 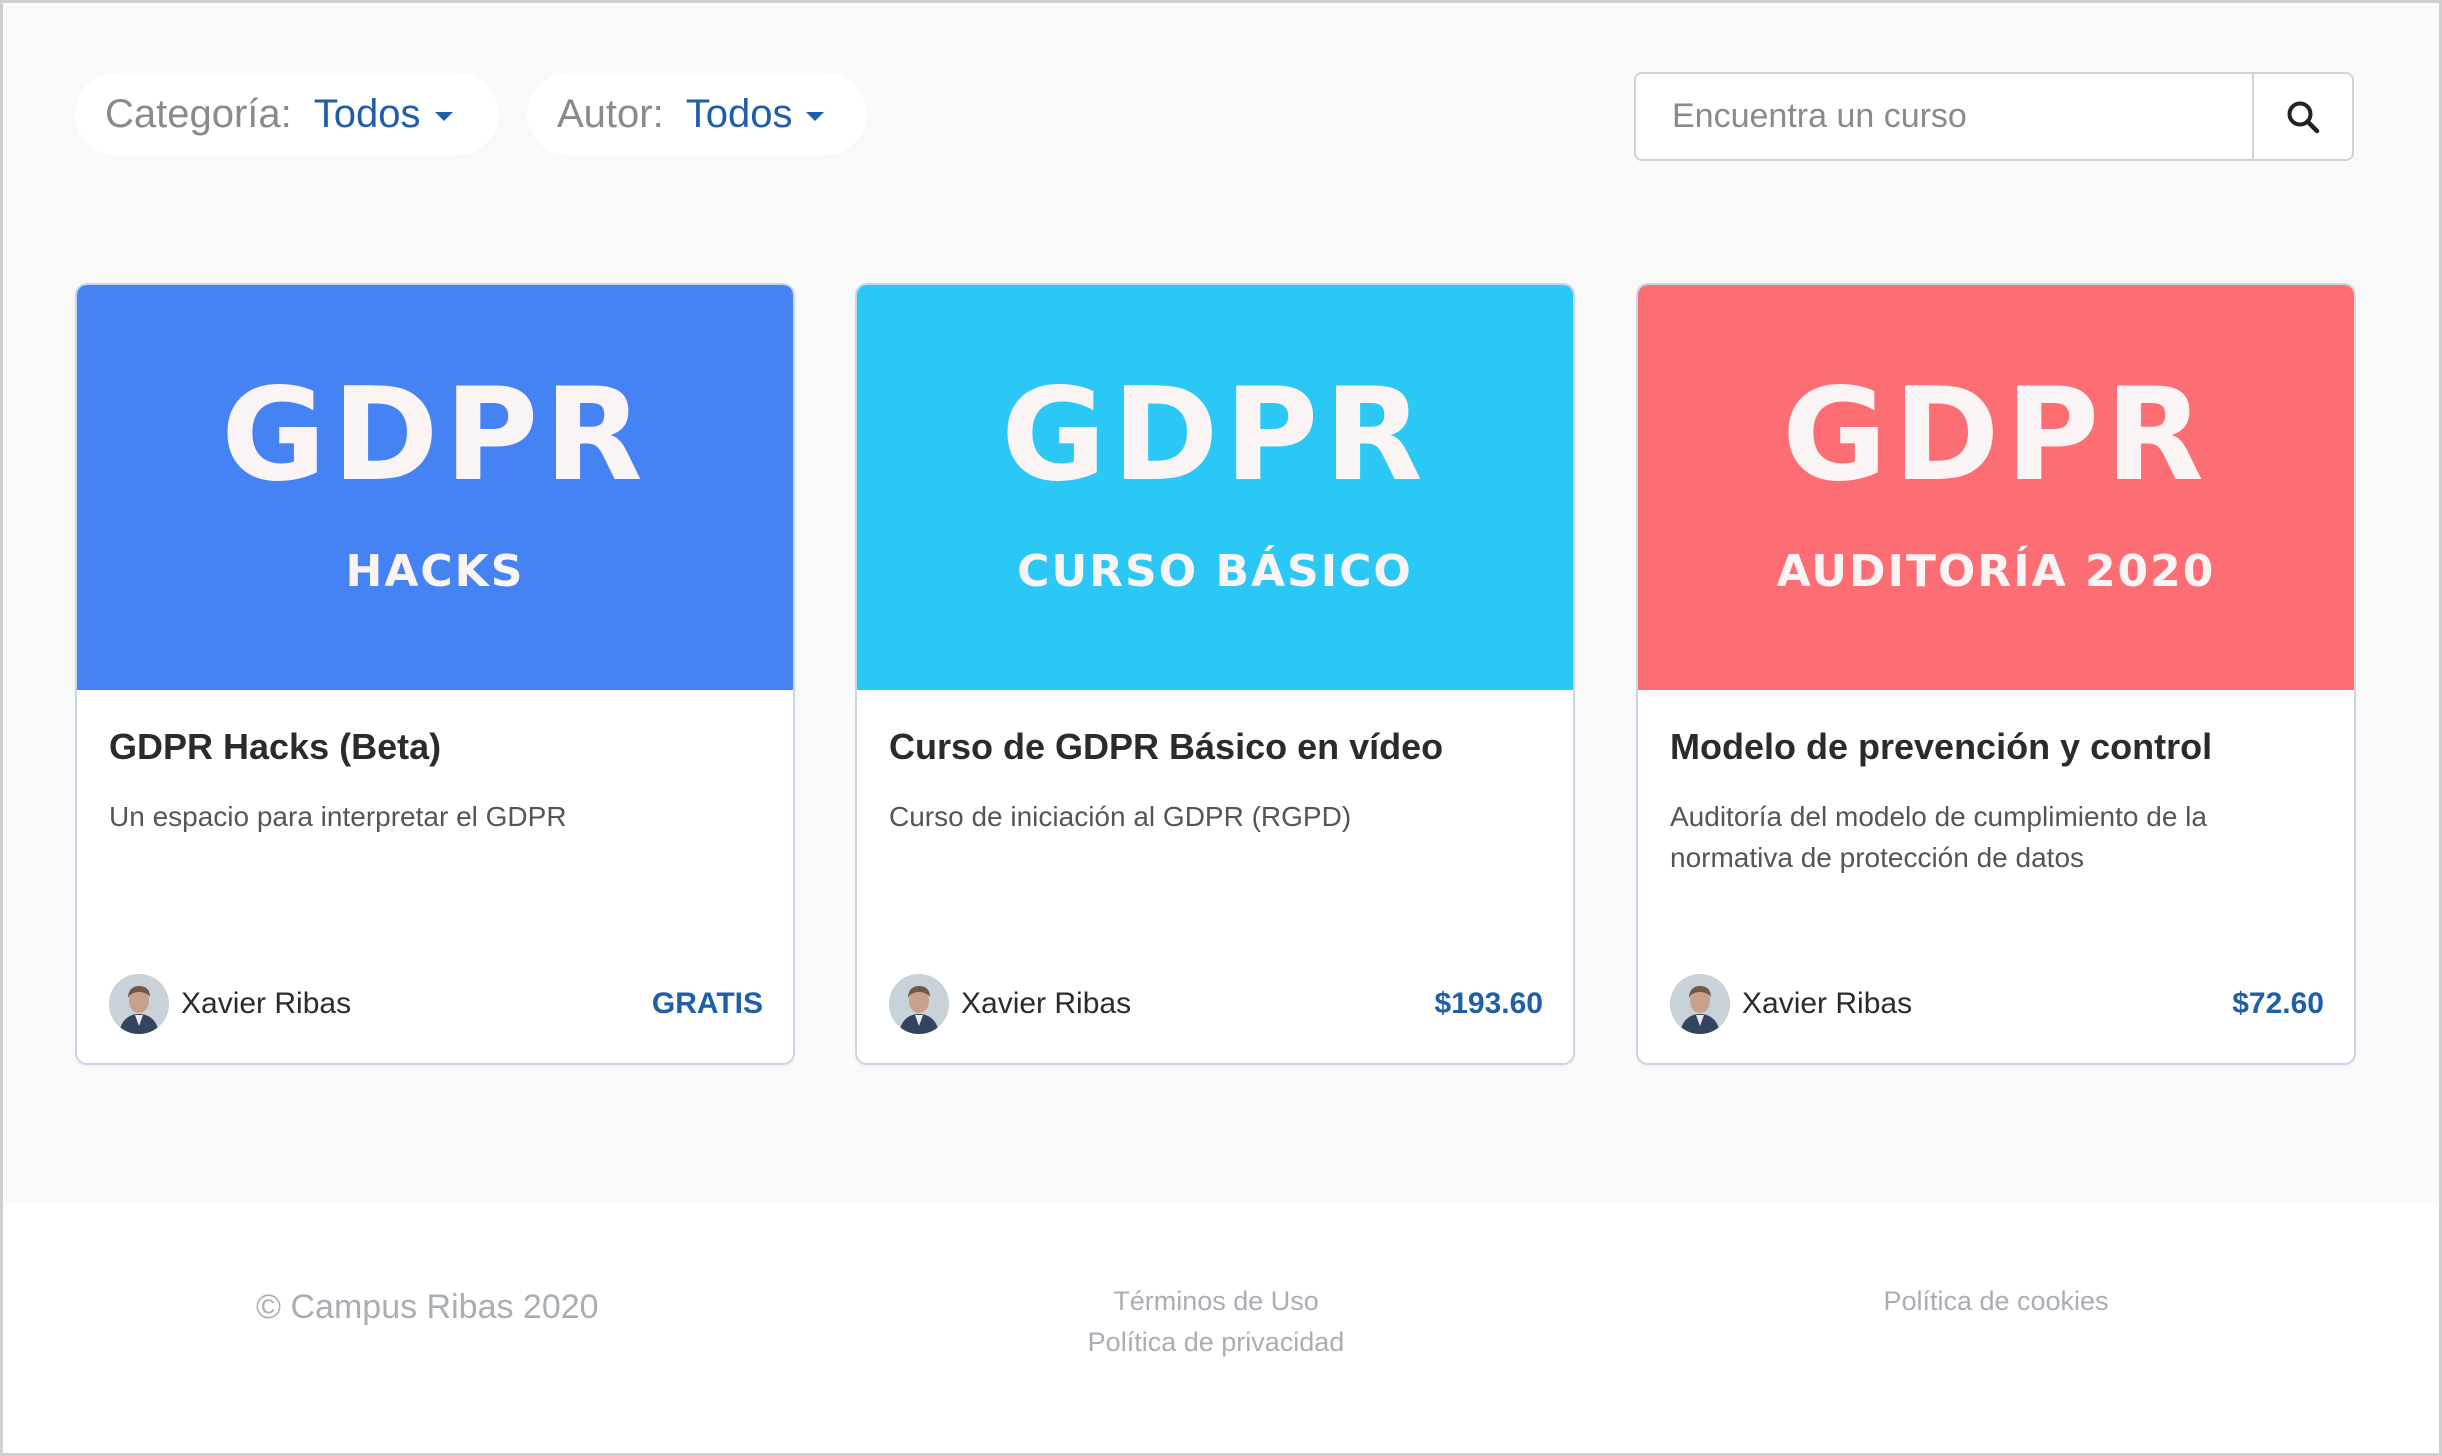 What do you see at coordinates (1996, 747) in the screenshot?
I see `course-title: Modelo de prevención y control` at bounding box center [1996, 747].